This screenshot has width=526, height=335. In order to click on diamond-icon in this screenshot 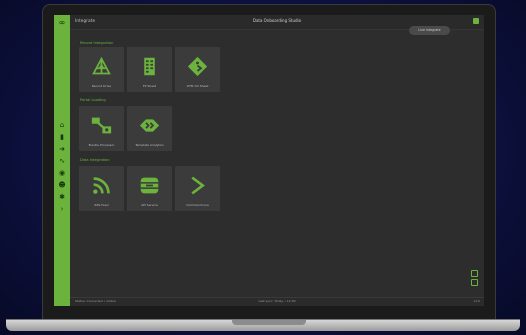, I will do `click(197, 66)`.